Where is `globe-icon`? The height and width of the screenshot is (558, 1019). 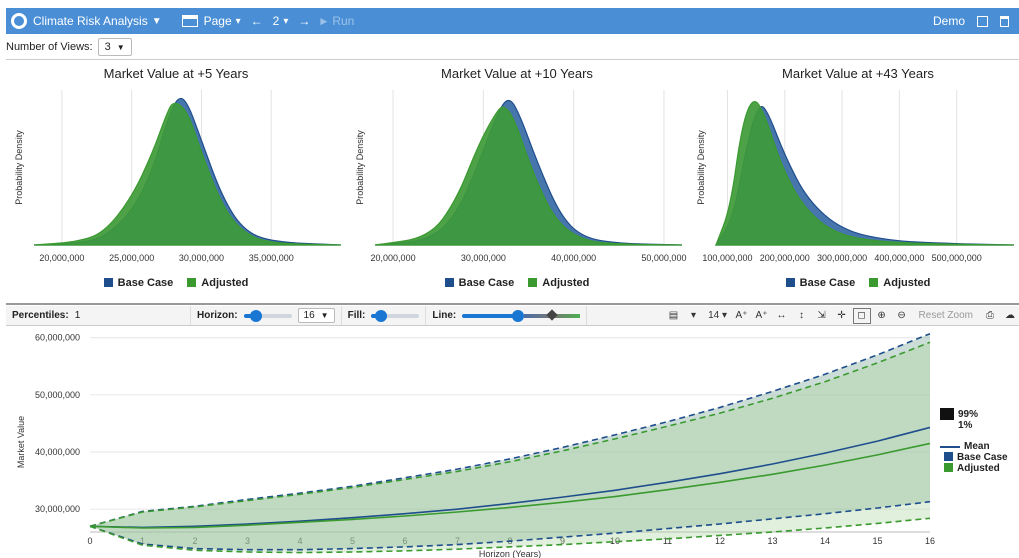 globe-icon is located at coordinates (19, 21).